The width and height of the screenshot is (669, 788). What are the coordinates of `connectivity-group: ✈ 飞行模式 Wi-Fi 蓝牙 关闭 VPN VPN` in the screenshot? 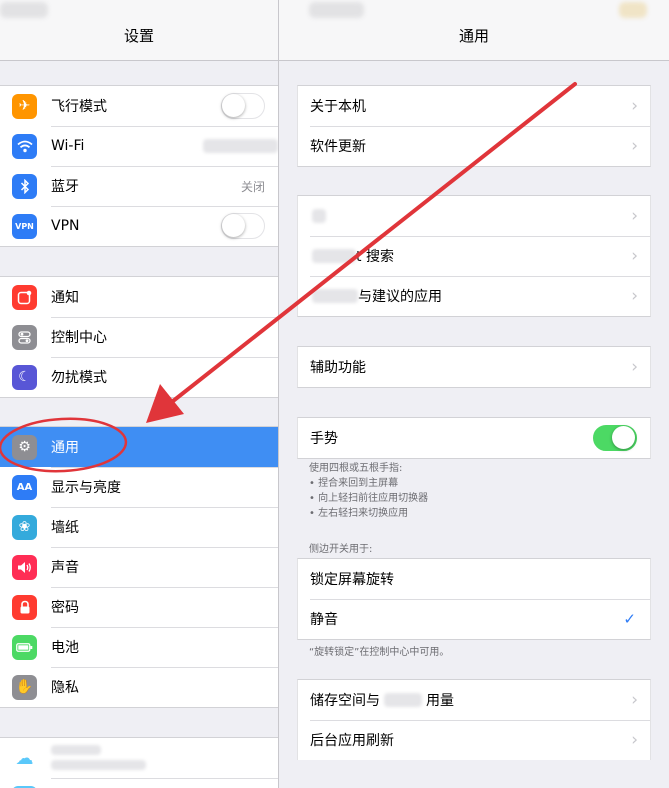 It's located at (139, 166).